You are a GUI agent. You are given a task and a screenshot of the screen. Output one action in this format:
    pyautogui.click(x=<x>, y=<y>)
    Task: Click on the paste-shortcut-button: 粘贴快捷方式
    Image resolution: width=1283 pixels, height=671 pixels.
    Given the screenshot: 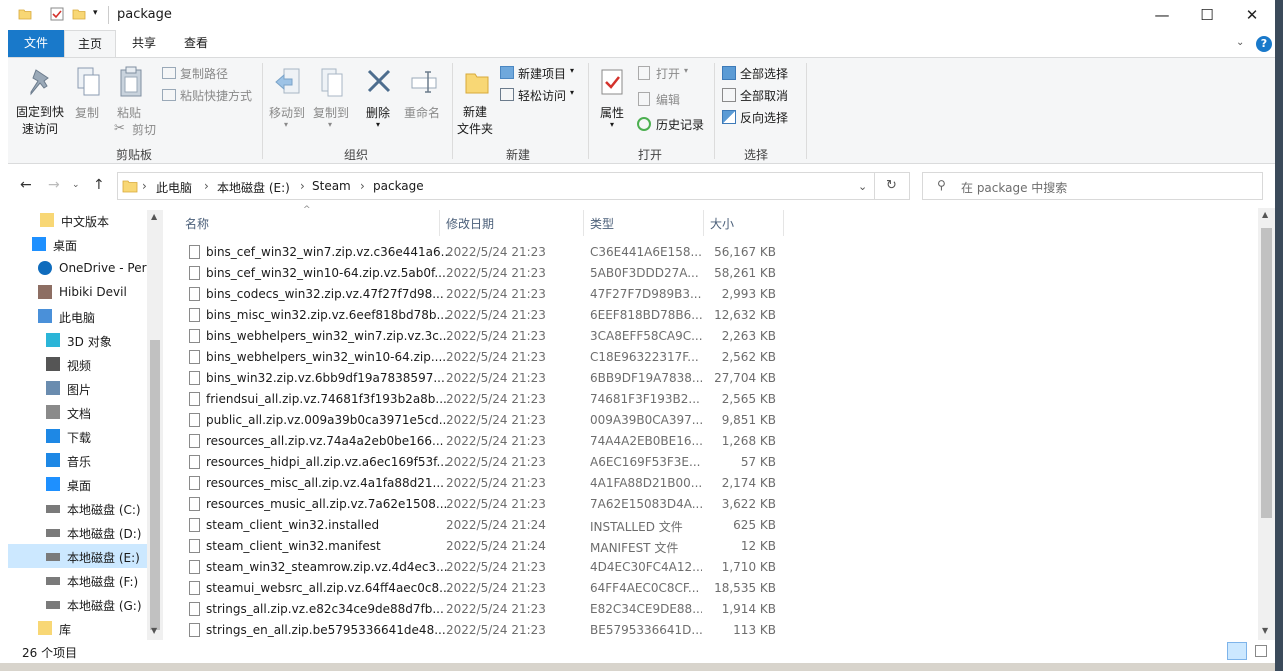 What is the action you would take?
    pyautogui.click(x=215, y=96)
    